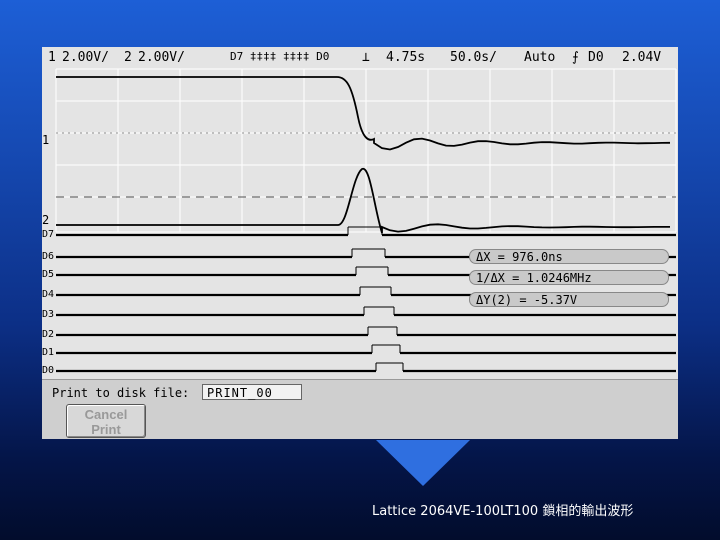  What do you see at coordinates (363, 113) in the screenshot?
I see `ch1-trace` at bounding box center [363, 113].